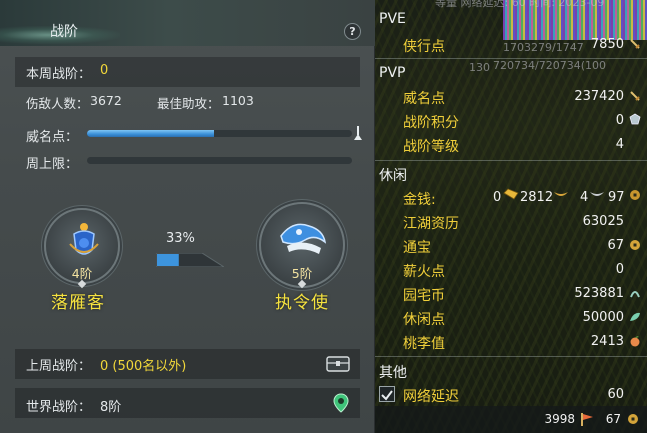  I want to click on this-week-label: 本周战阶：, so click(59, 74).